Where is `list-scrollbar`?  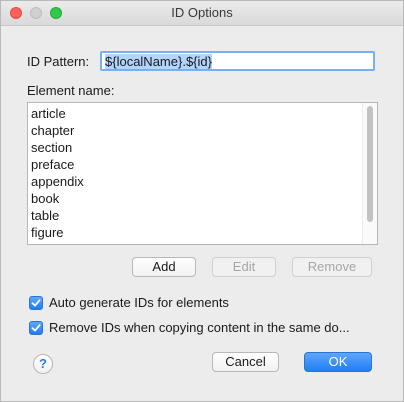 list-scrollbar is located at coordinates (369, 173).